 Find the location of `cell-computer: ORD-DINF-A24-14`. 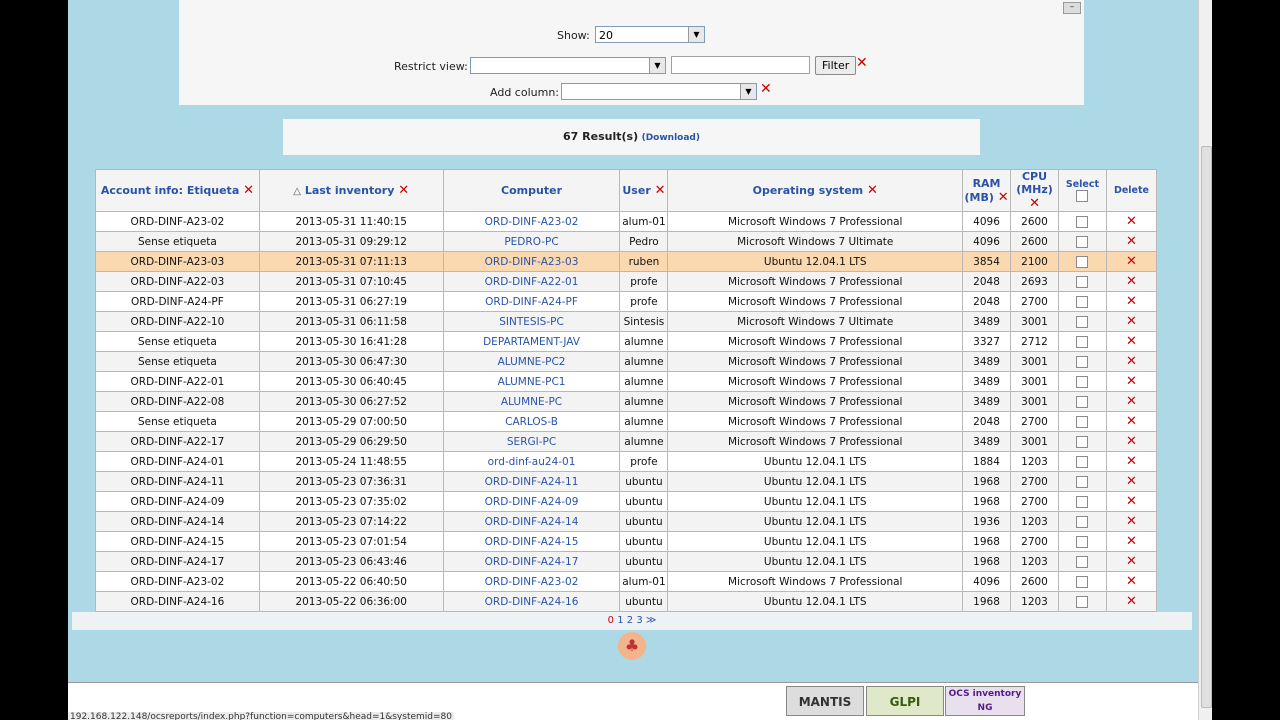

cell-computer: ORD-DINF-A24-14 is located at coordinates (531, 521).